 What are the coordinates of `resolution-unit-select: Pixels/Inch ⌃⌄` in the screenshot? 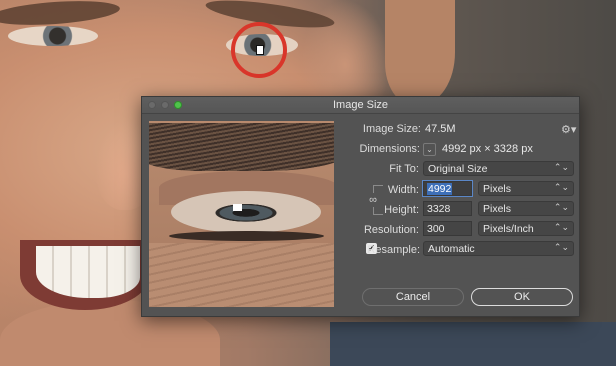 It's located at (526, 228).